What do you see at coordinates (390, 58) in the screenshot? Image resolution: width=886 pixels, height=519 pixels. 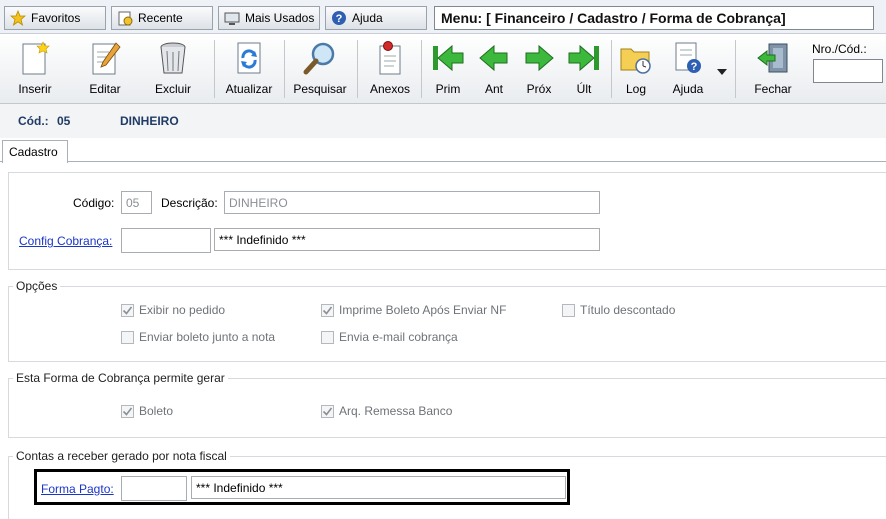 I see `attachment-icon` at bounding box center [390, 58].